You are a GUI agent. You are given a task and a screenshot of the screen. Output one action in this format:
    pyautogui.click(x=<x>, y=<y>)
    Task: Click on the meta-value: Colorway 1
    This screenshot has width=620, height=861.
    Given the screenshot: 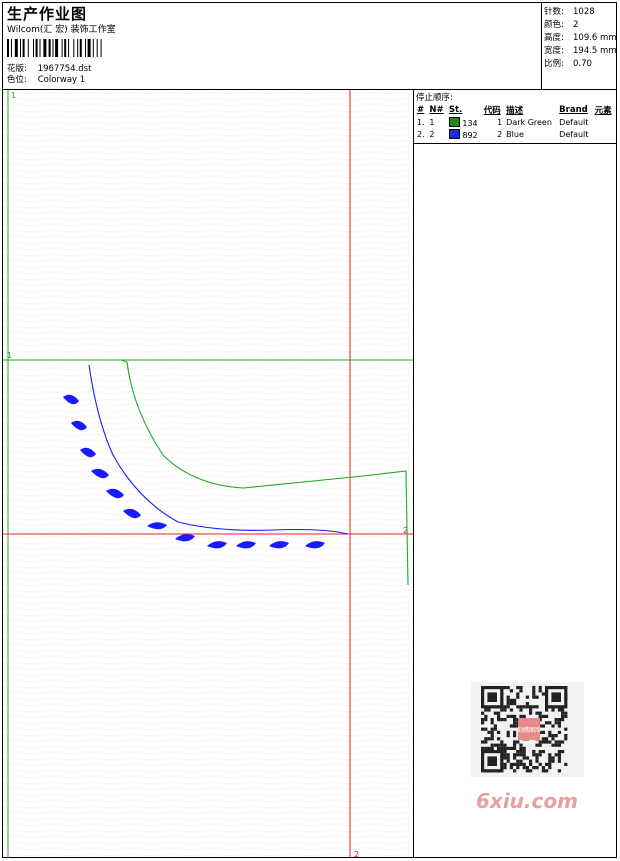 What is the action you would take?
    pyautogui.click(x=61, y=80)
    